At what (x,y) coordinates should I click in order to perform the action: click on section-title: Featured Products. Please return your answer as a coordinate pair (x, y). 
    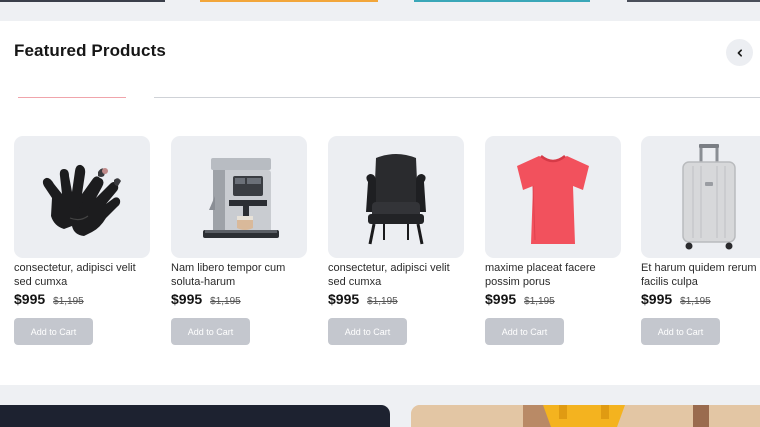
    Looking at the image, I should click on (90, 50).